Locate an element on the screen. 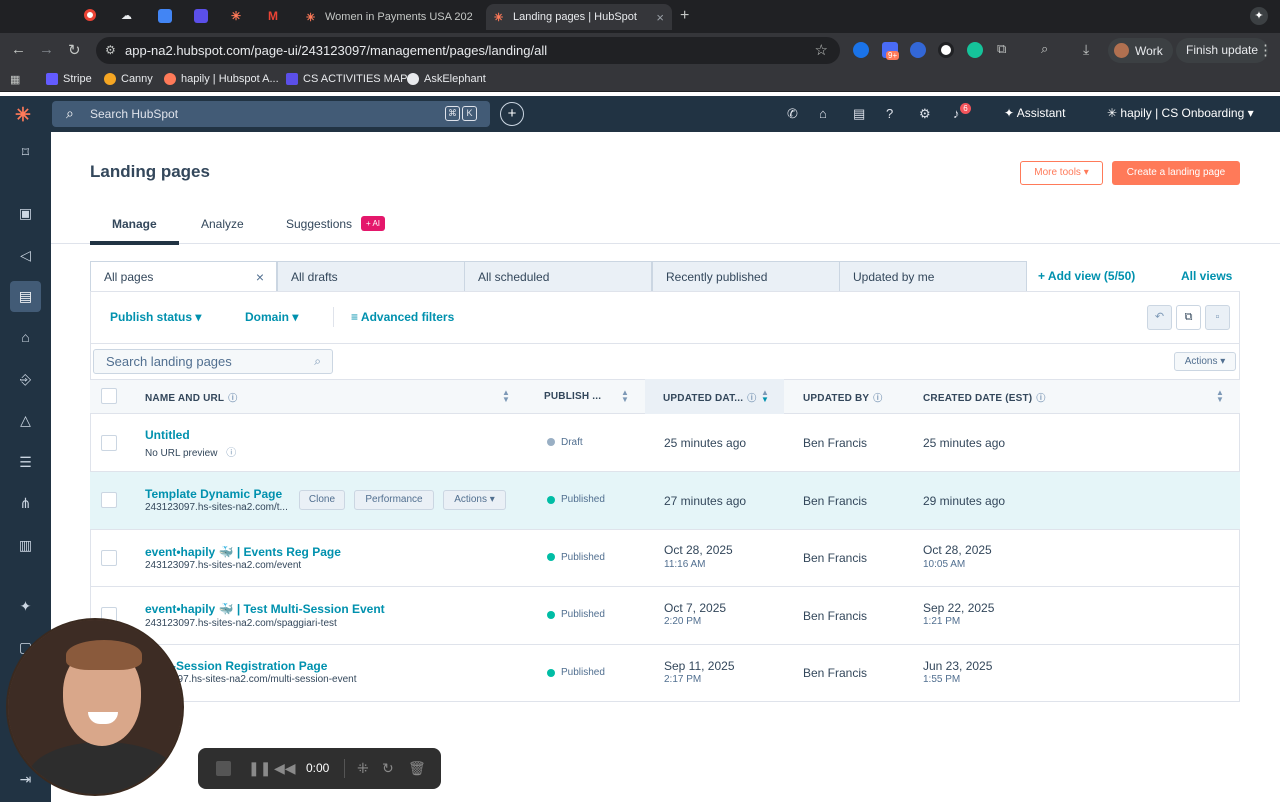 This screenshot has width=1280, height=802. profile-button: Work is located at coordinates (1140, 50).